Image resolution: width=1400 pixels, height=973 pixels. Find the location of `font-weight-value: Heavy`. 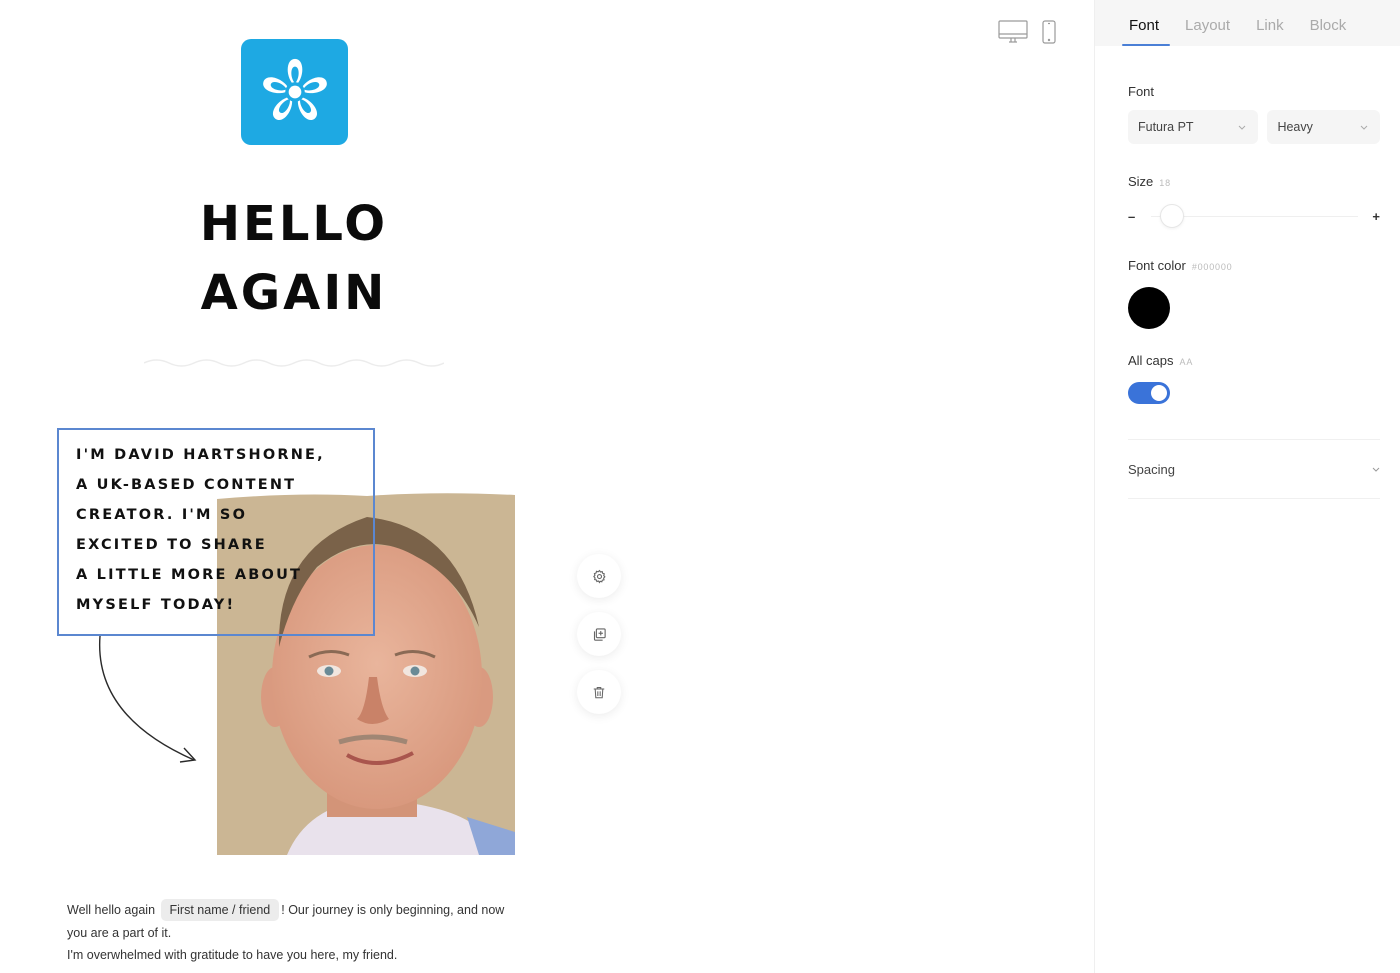

font-weight-value: Heavy is located at coordinates (1295, 127).